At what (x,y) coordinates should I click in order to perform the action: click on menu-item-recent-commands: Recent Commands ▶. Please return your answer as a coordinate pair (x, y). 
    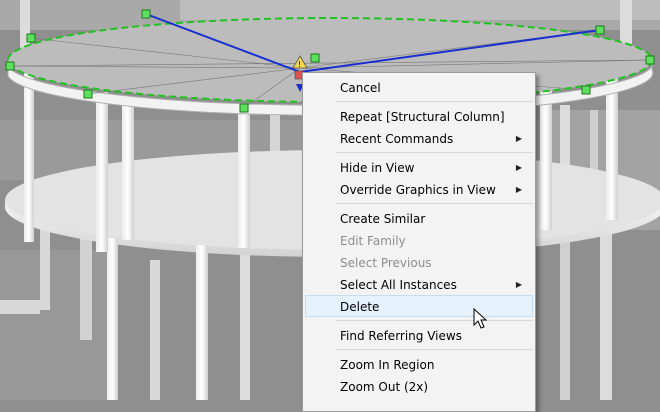
    Looking at the image, I should click on (419, 138).